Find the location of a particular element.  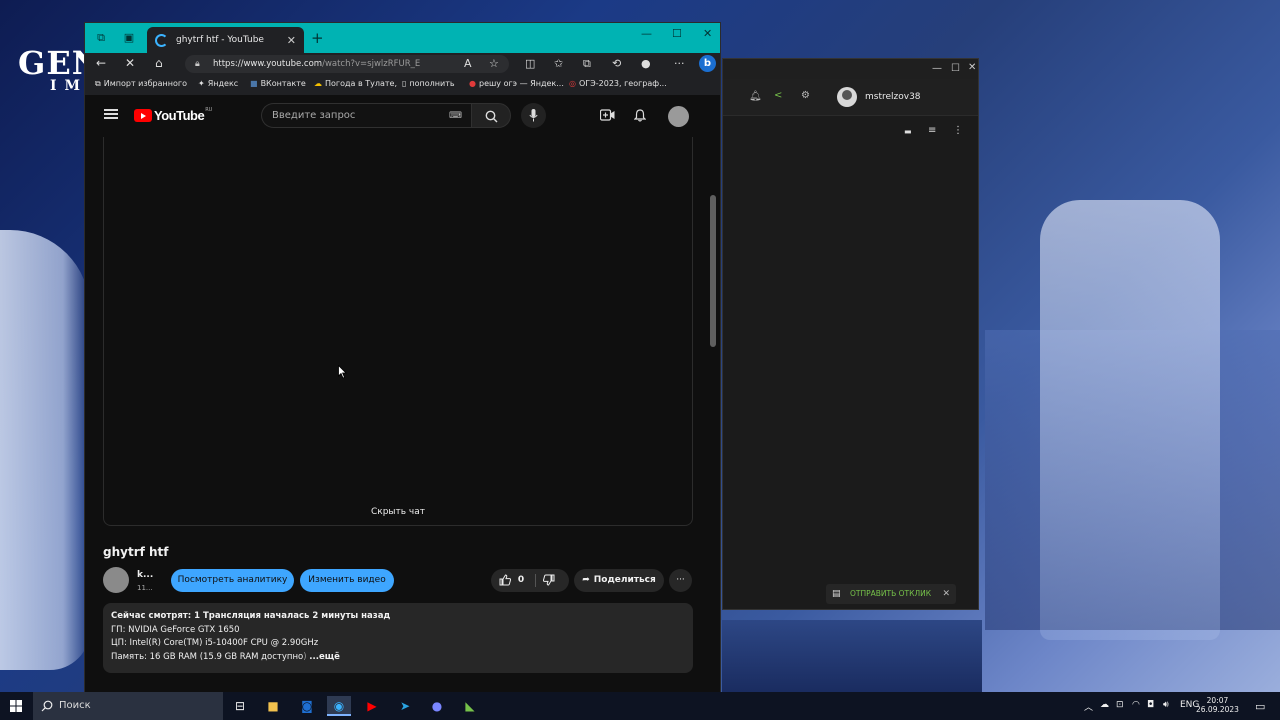

filter-icon: ≡ is located at coordinates (932, 130).